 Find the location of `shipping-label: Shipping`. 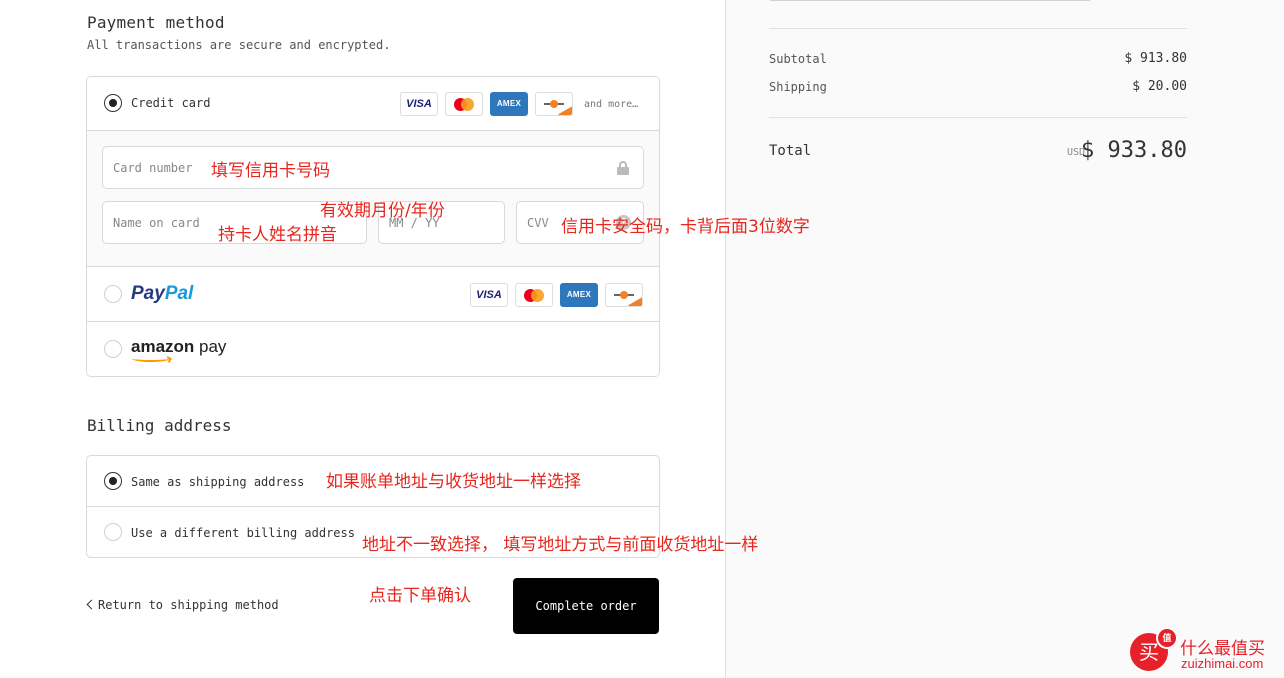

shipping-label: Shipping is located at coordinates (798, 87).